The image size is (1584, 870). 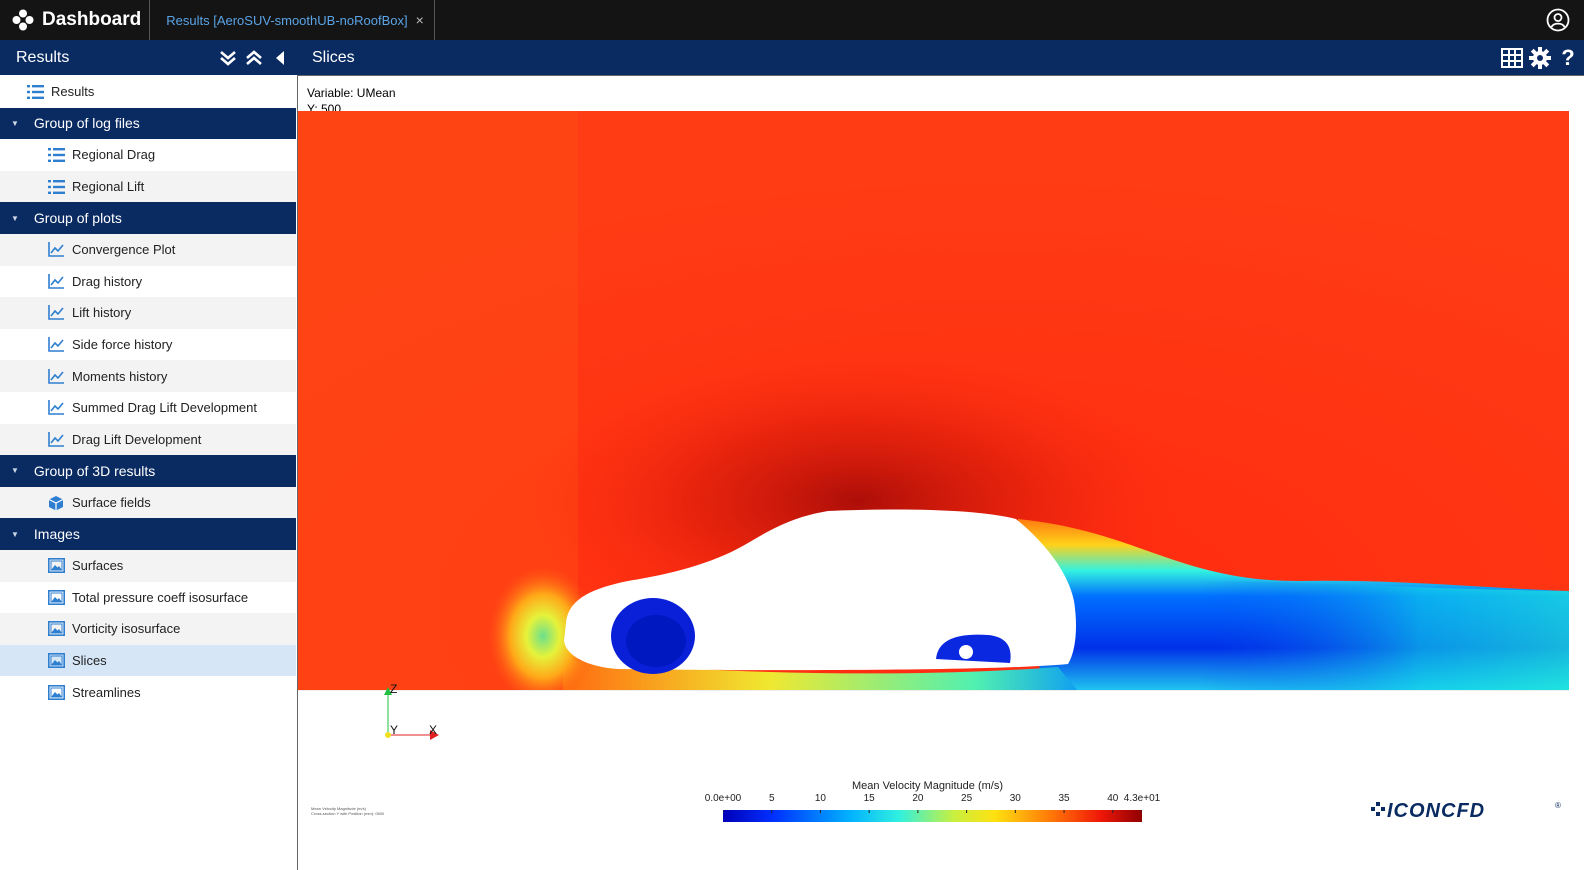 What do you see at coordinates (1558, 22) in the screenshot?
I see `user-circle-icon` at bounding box center [1558, 22].